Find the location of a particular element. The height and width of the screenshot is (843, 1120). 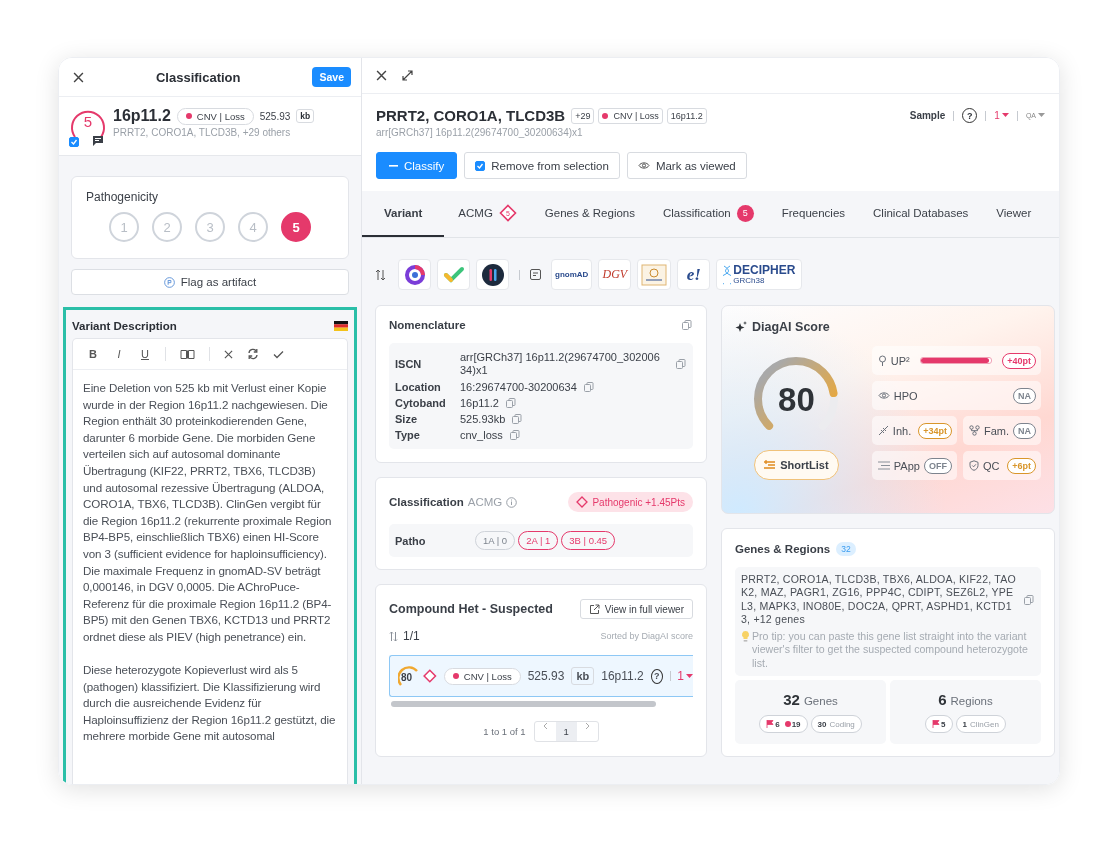

flag-icon is located at coordinates (341, 326).